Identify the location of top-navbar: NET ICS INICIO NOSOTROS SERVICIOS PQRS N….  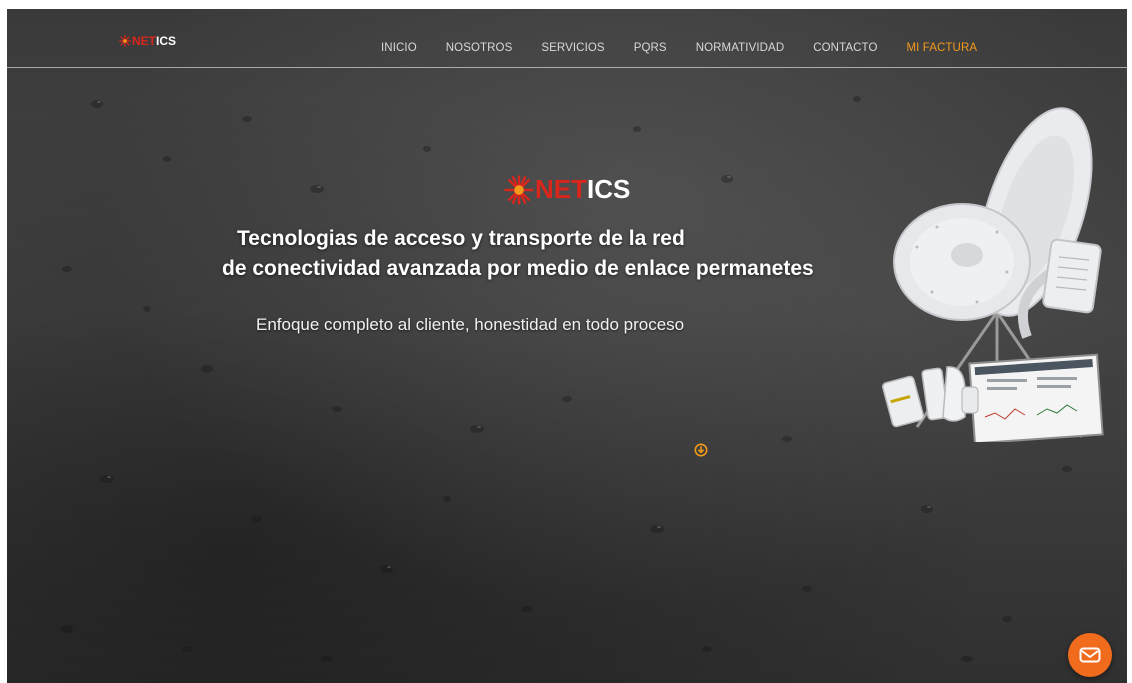
(567, 38).